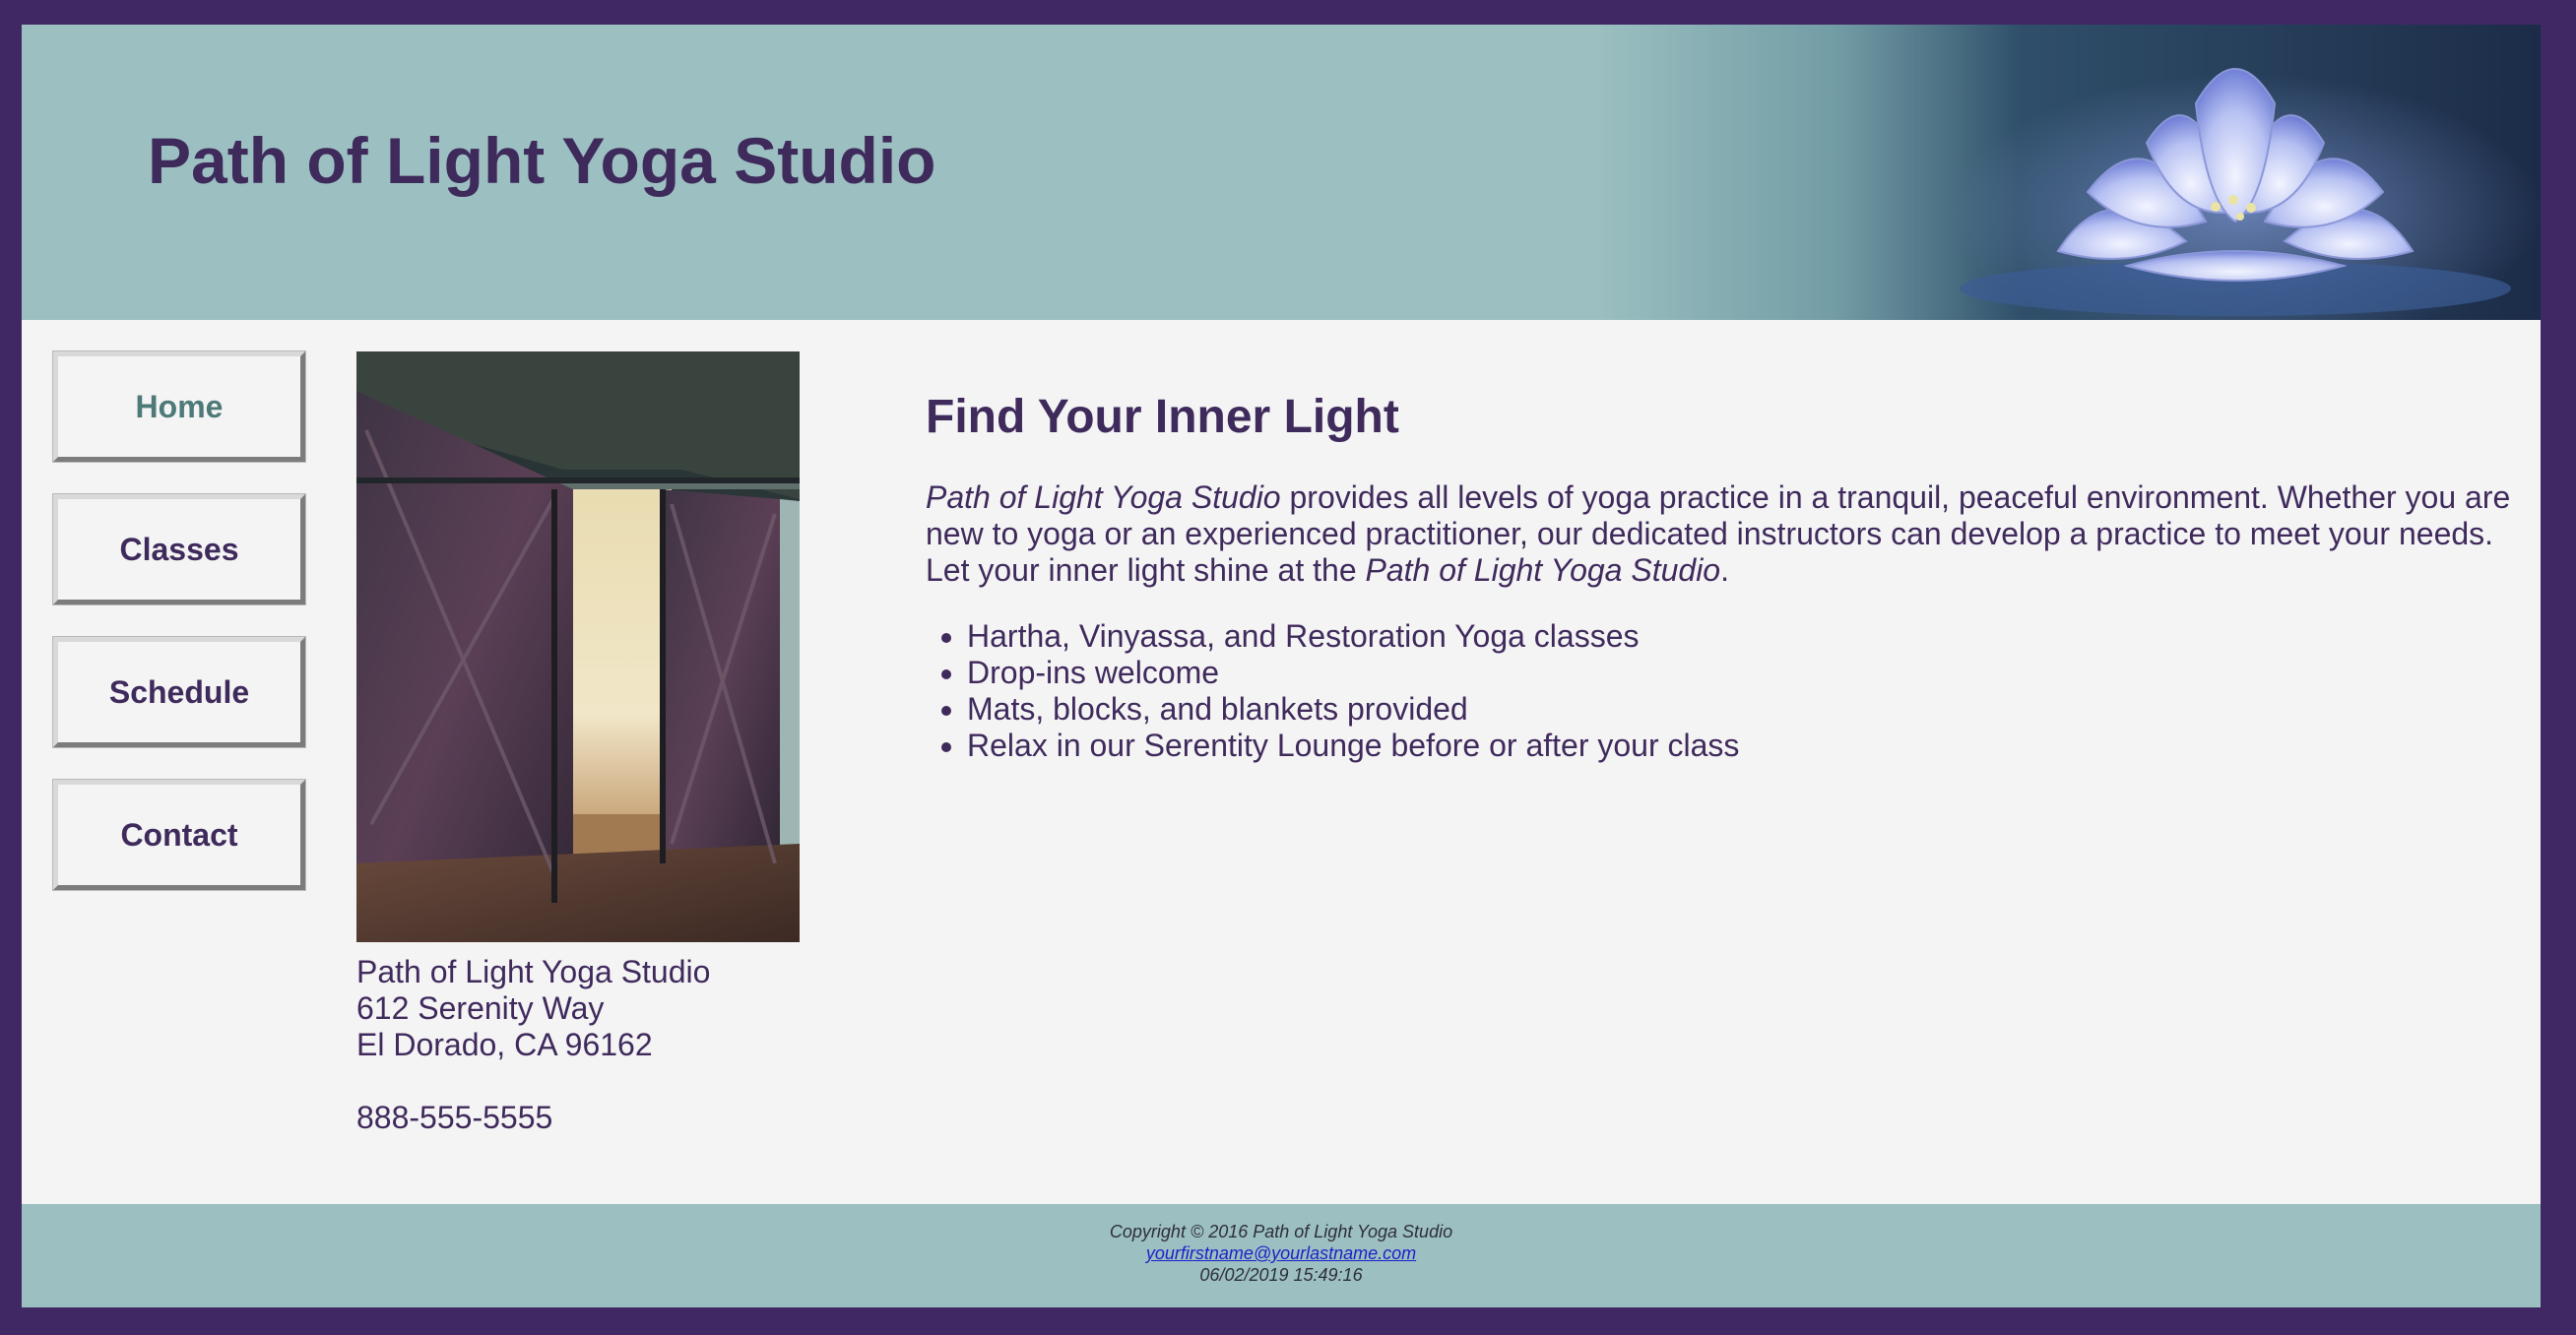 Image resolution: width=2576 pixels, height=1335 pixels. I want to click on intro-end: ., so click(1724, 570).